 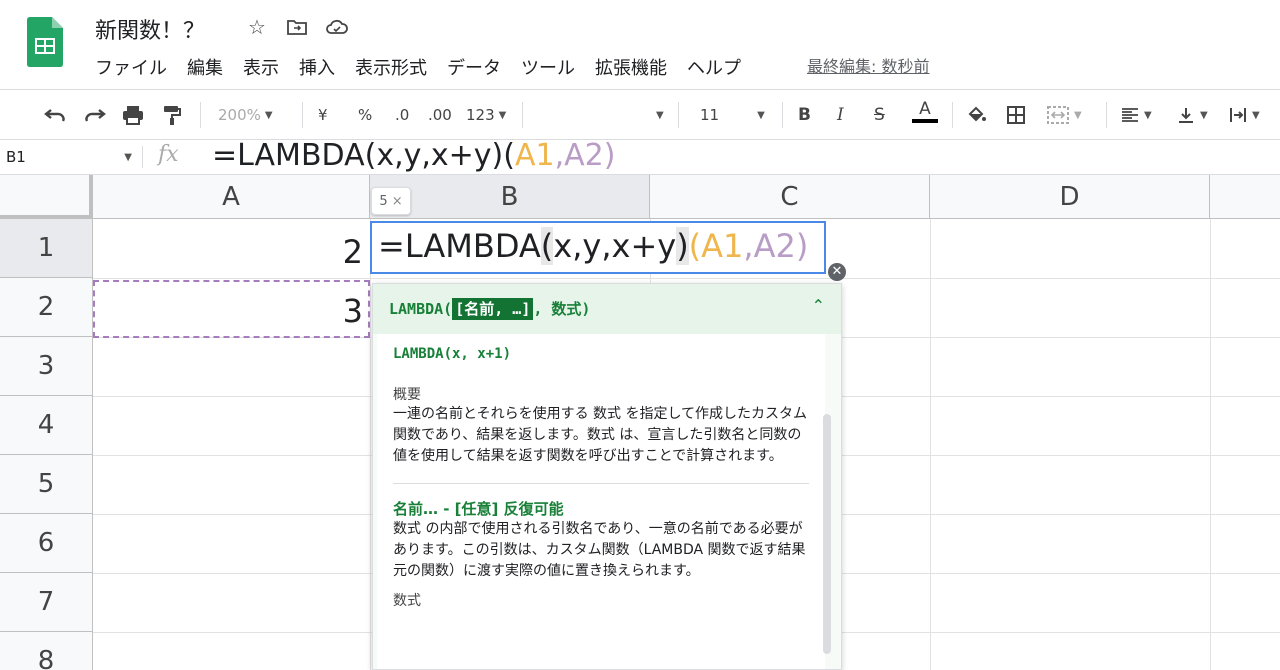 What do you see at coordinates (868, 65) in the screenshot?
I see `last-edit-link: 最終編集: 数秒前` at bounding box center [868, 65].